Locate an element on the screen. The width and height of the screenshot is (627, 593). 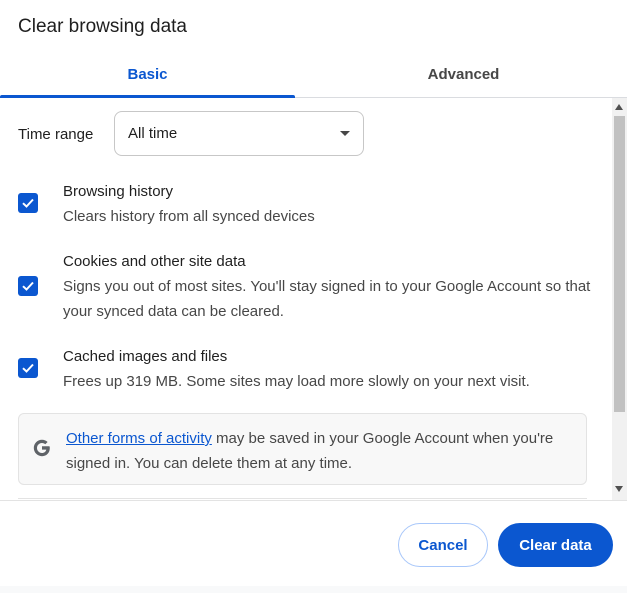
scrollbar is located at coordinates (619, 299).